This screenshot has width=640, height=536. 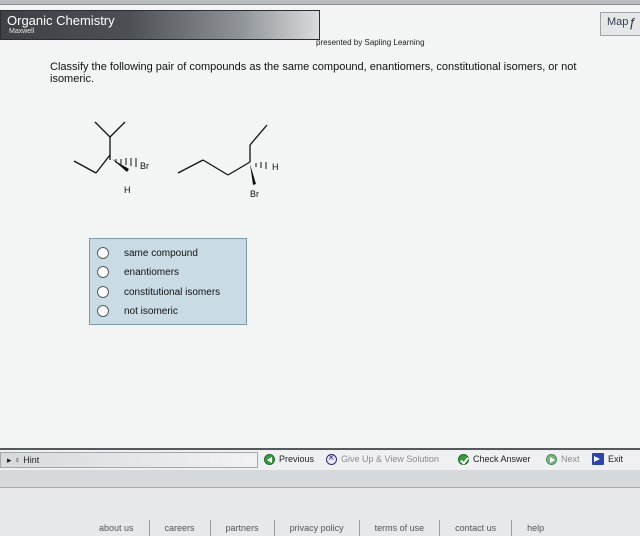 What do you see at coordinates (616, 459) in the screenshot?
I see `exit-label: Exit` at bounding box center [616, 459].